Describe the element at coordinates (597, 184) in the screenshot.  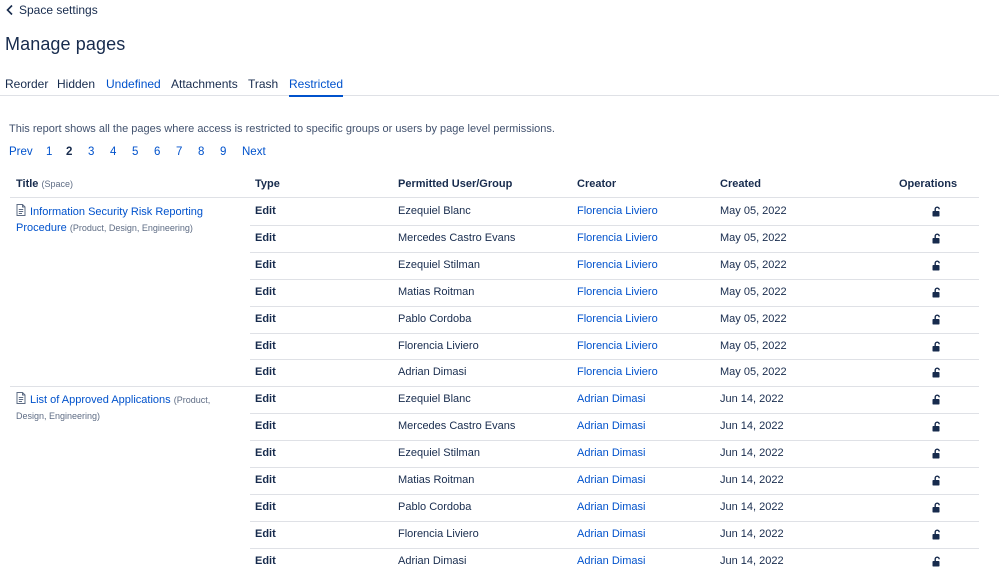
I see `column-header-creator: Creator` at that location.